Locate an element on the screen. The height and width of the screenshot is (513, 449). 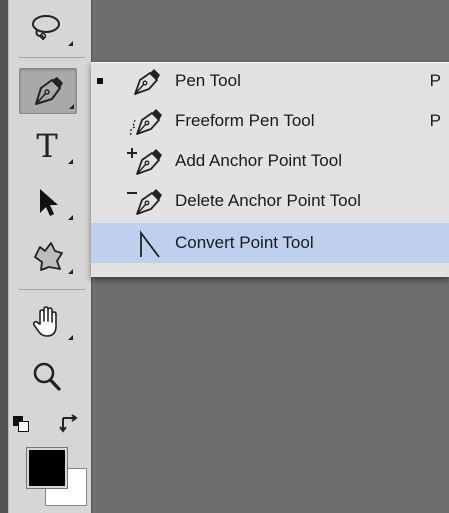
menu-item-convert-point-tool: Convert Point Tool is located at coordinates (270, 243).